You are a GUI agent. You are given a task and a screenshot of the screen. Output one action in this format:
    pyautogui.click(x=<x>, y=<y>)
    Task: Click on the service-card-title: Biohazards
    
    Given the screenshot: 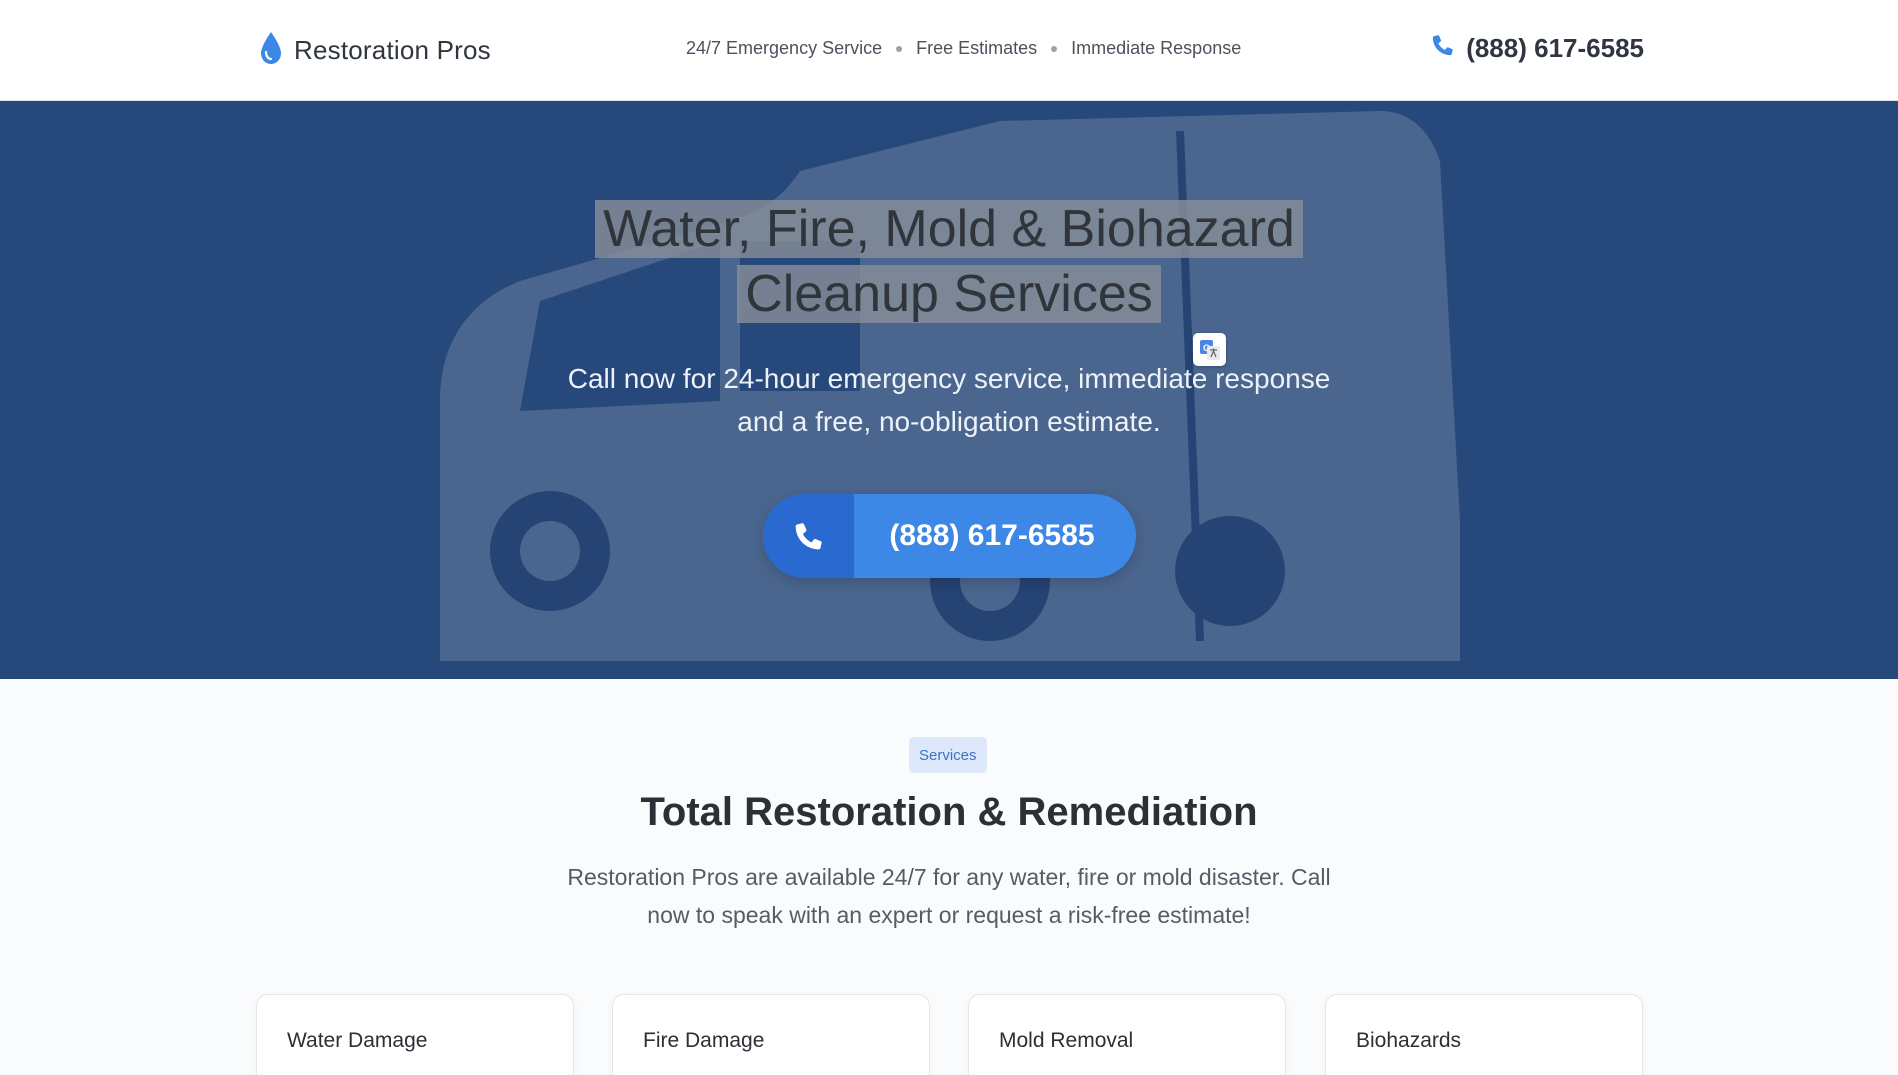 What is the action you would take?
    pyautogui.click(x=1409, y=1040)
    